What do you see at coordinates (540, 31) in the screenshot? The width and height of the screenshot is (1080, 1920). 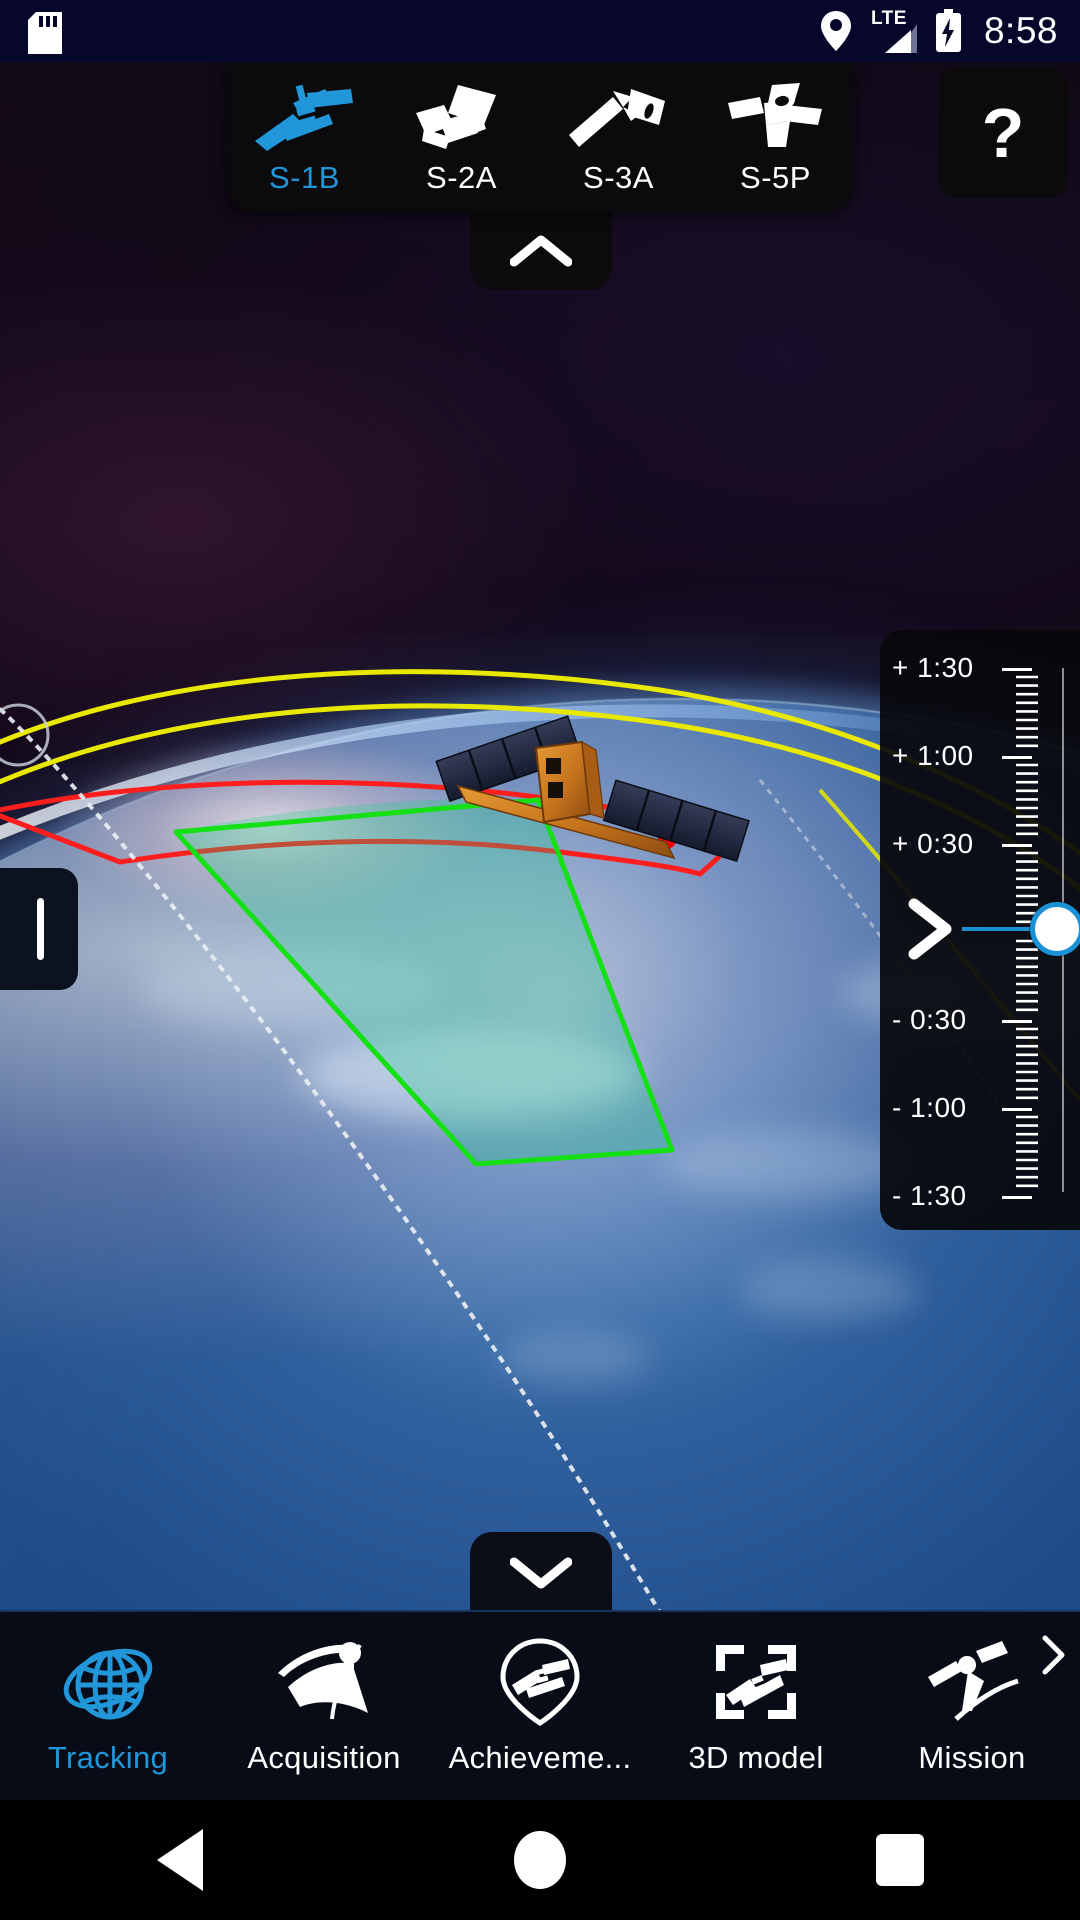 I see `android-status-bar: LTE 8:58` at bounding box center [540, 31].